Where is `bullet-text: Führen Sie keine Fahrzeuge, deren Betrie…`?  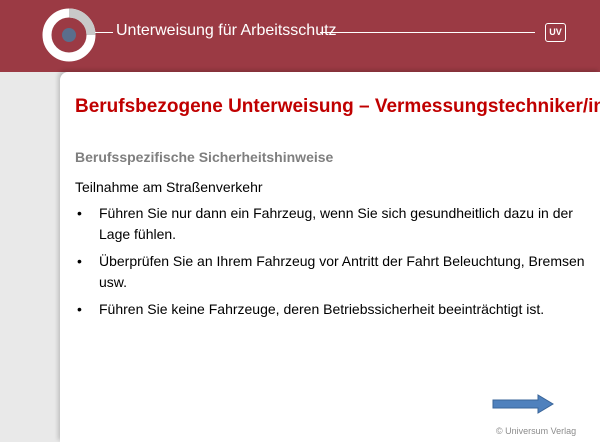 bullet-text: Führen Sie keine Fahrzeuge, deren Betrie… is located at coordinates (322, 309).